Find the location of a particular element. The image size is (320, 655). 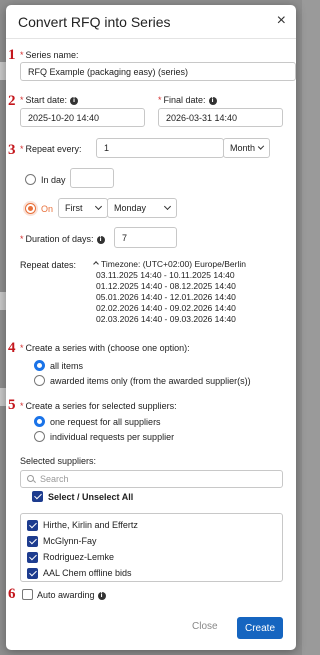

supplier-row: AAL Chem offline bids is located at coordinates (79, 573).